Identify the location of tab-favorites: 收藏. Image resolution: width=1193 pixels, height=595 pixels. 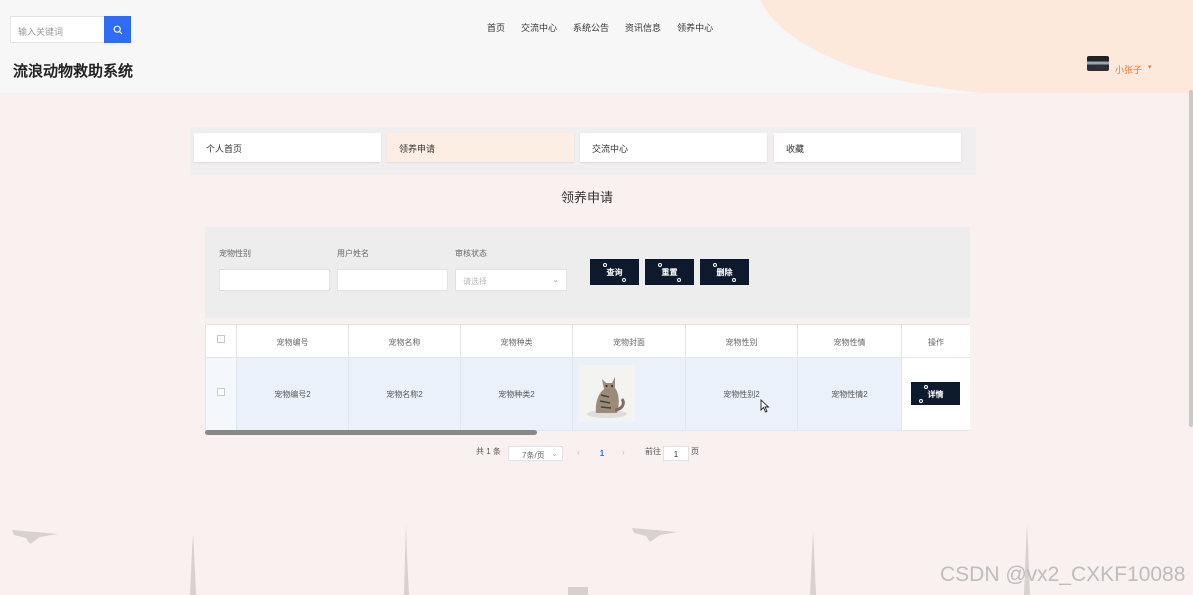
(867, 147).